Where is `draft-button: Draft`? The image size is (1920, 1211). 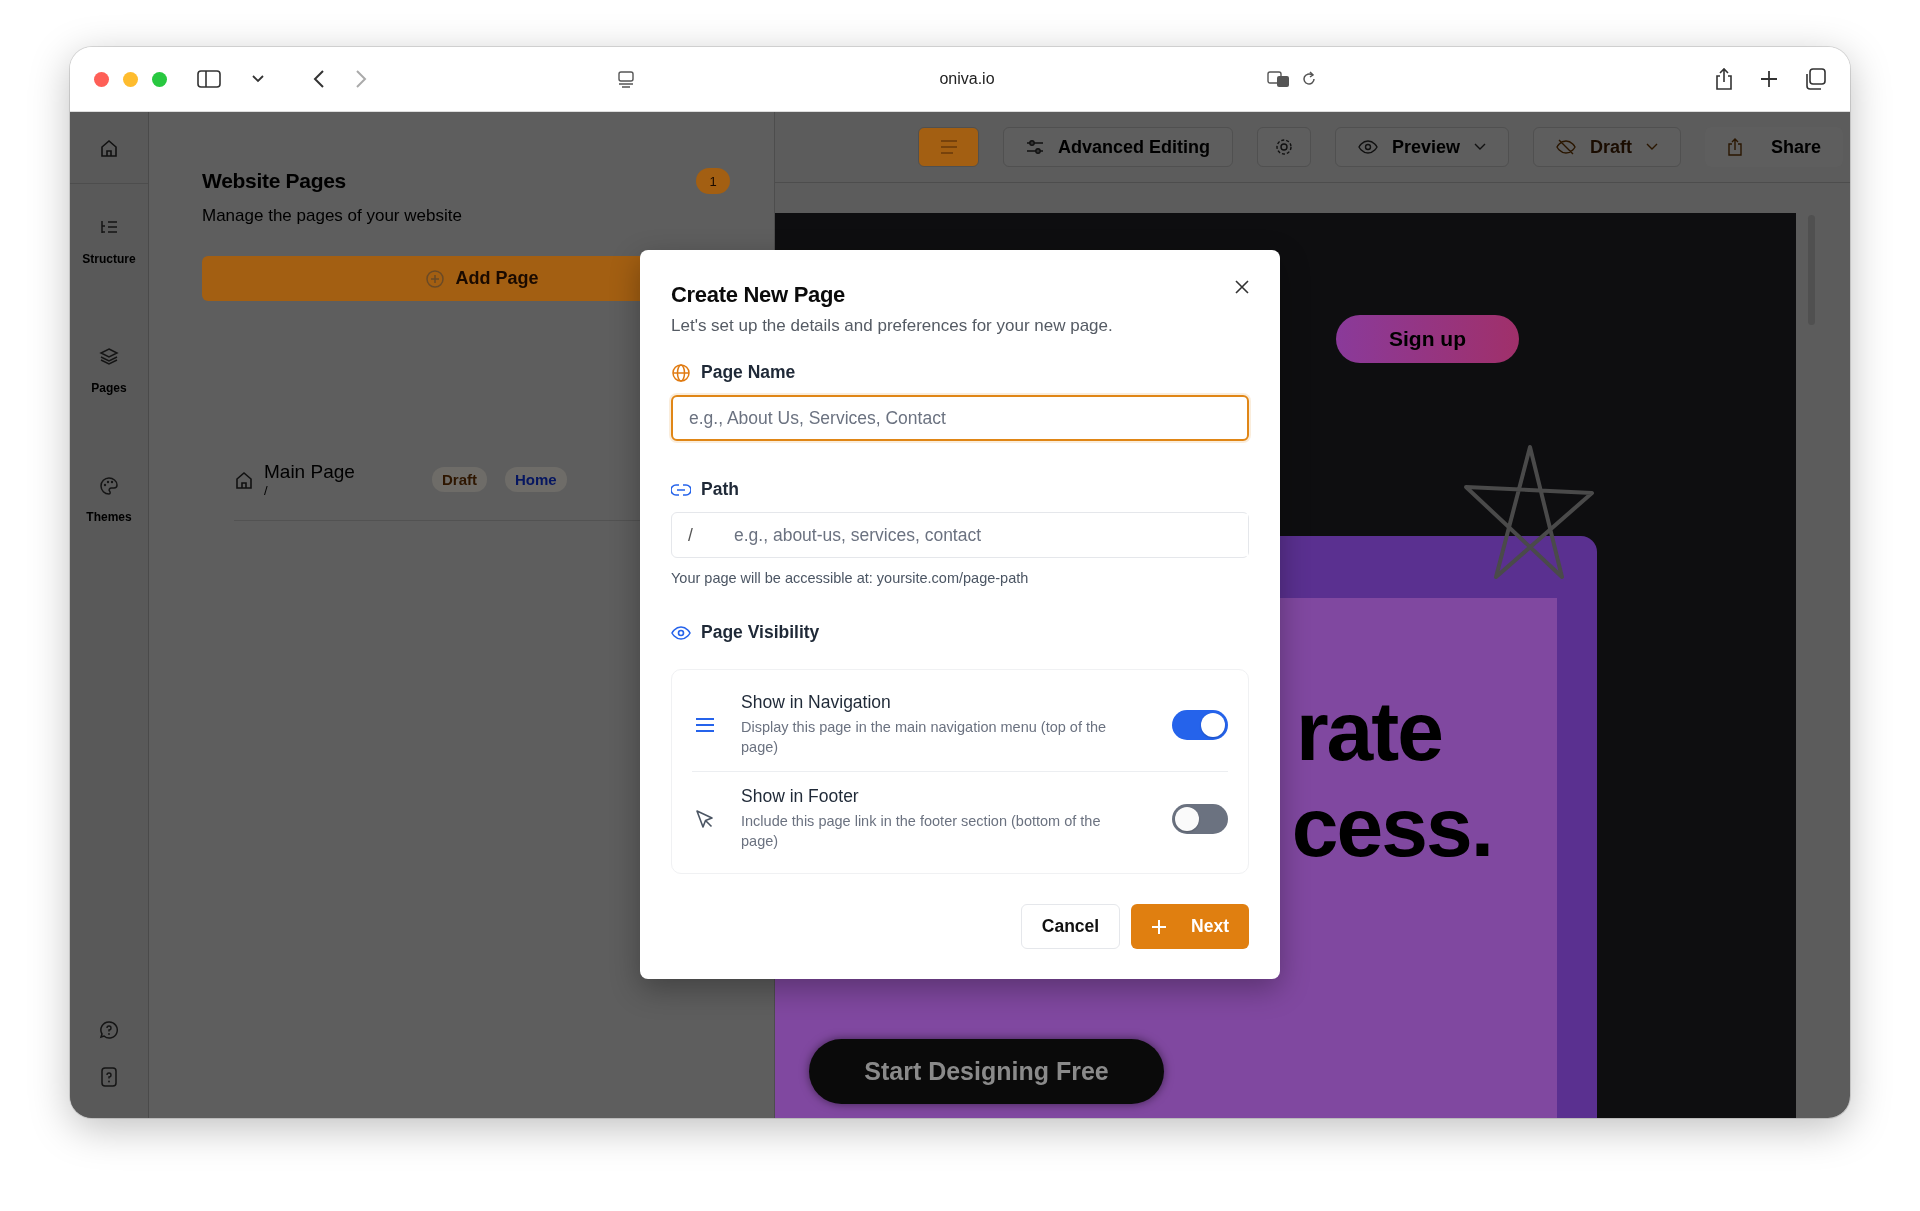 draft-button: Draft is located at coordinates (1607, 147).